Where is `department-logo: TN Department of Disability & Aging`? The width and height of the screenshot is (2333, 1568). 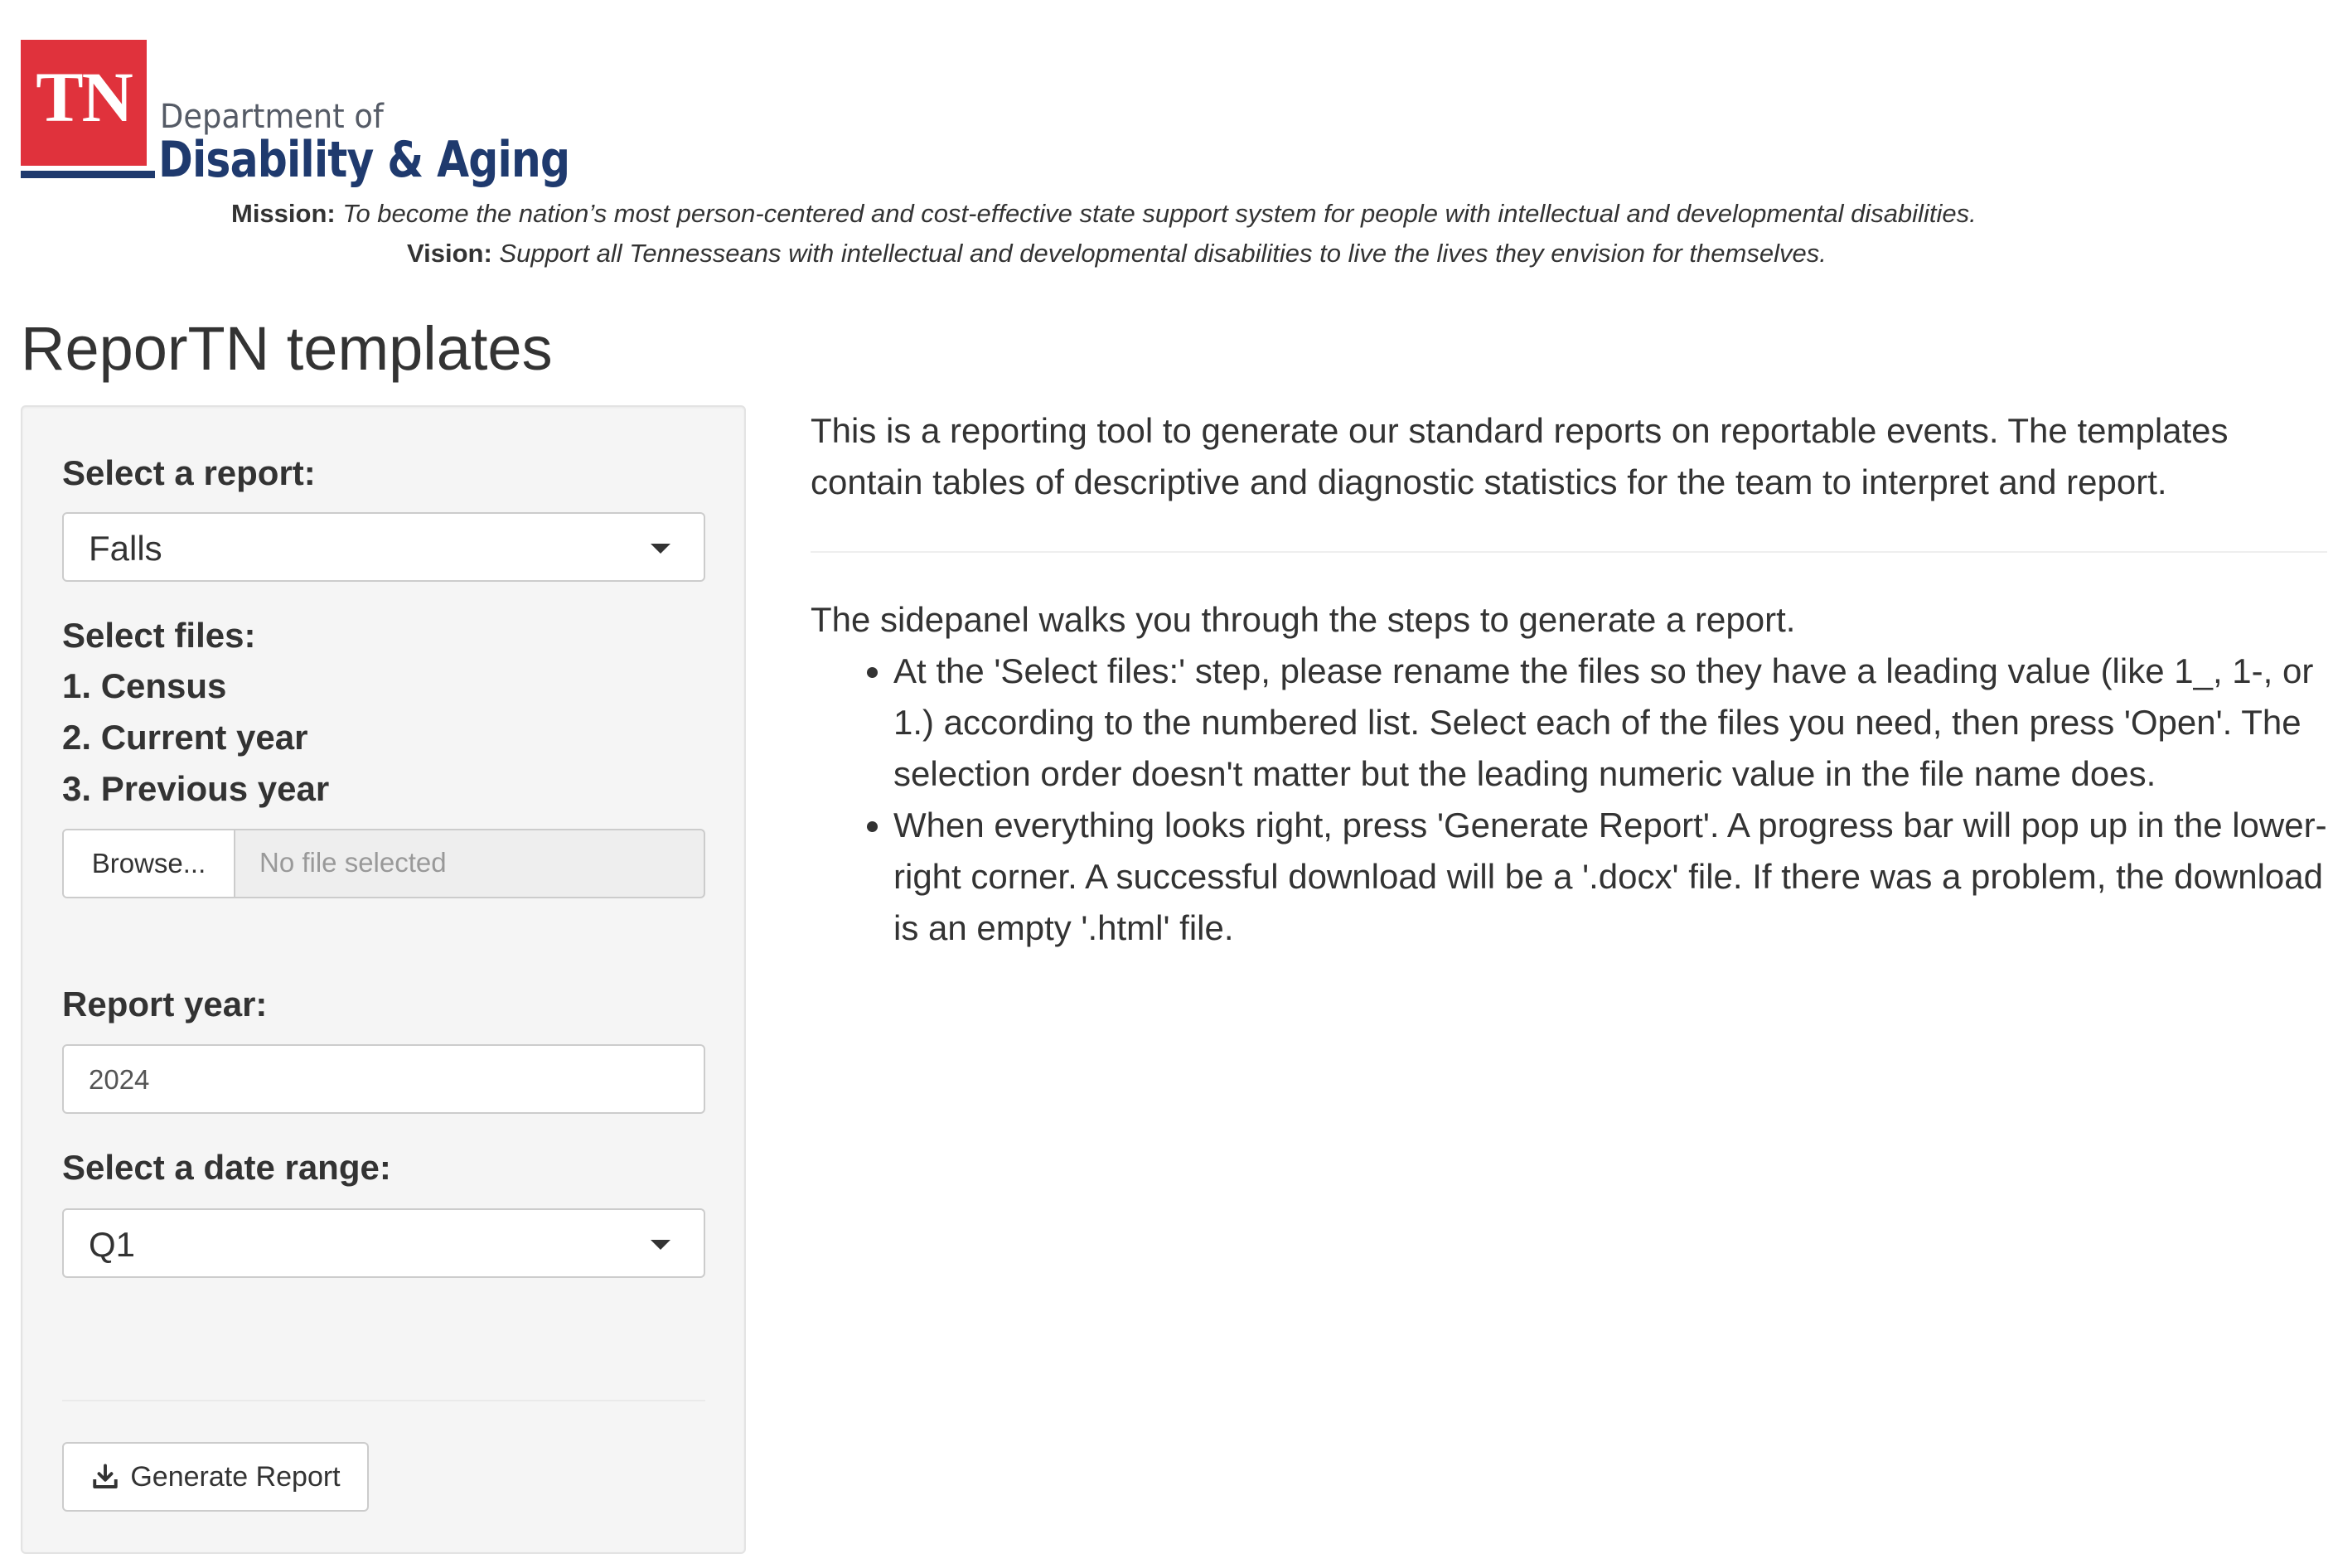 department-logo: TN Department of Disability & Aging is located at coordinates (295, 115).